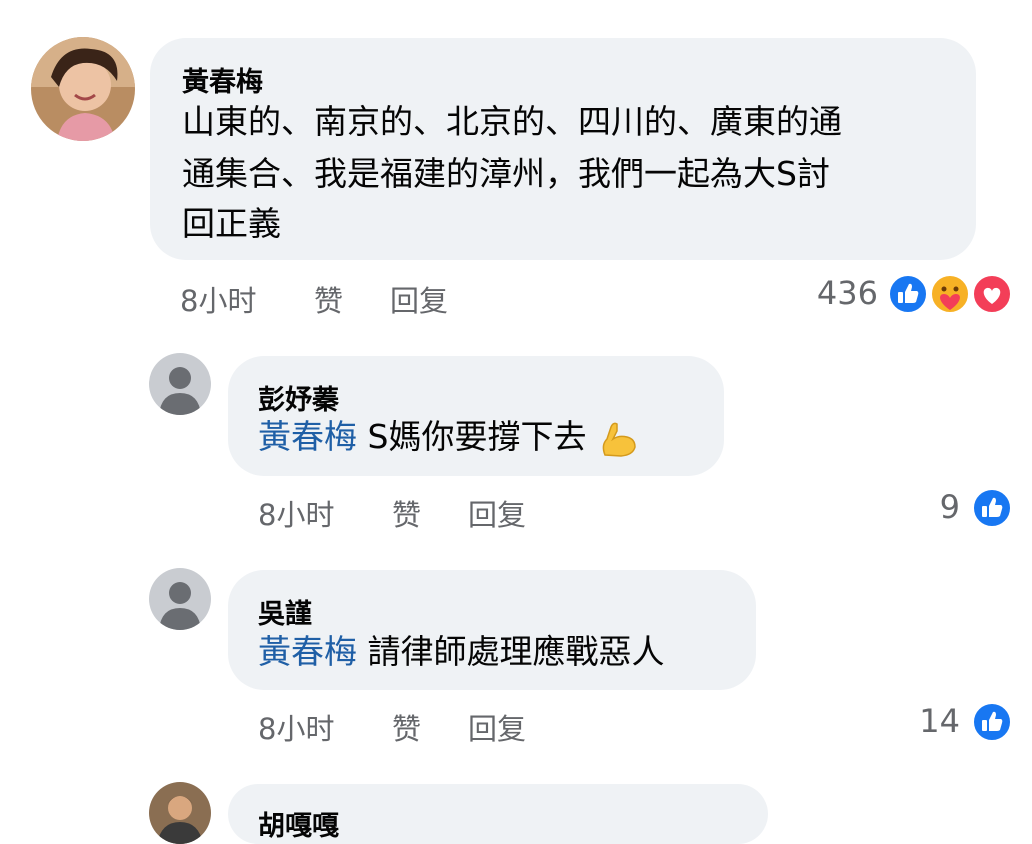 This screenshot has height=844, width=1032. Describe the element at coordinates (285, 611) in the screenshot. I see `comment-author: 吳謹` at that location.